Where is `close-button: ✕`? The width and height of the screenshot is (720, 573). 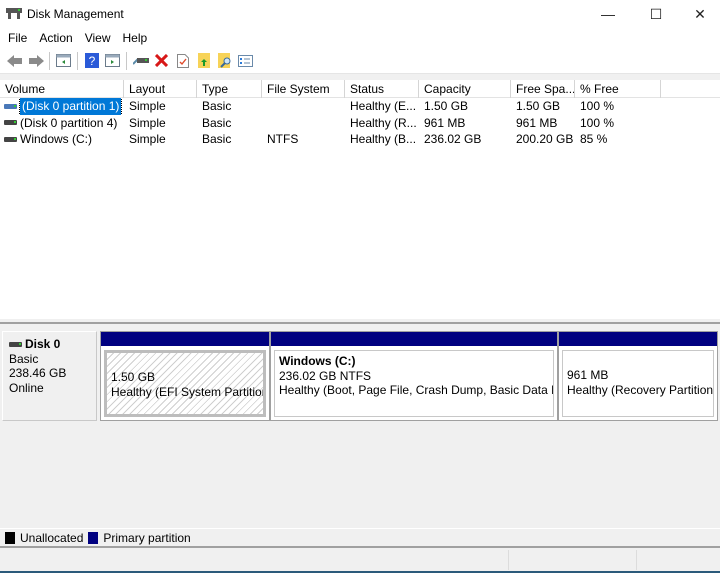 close-button: ✕ is located at coordinates (700, 14).